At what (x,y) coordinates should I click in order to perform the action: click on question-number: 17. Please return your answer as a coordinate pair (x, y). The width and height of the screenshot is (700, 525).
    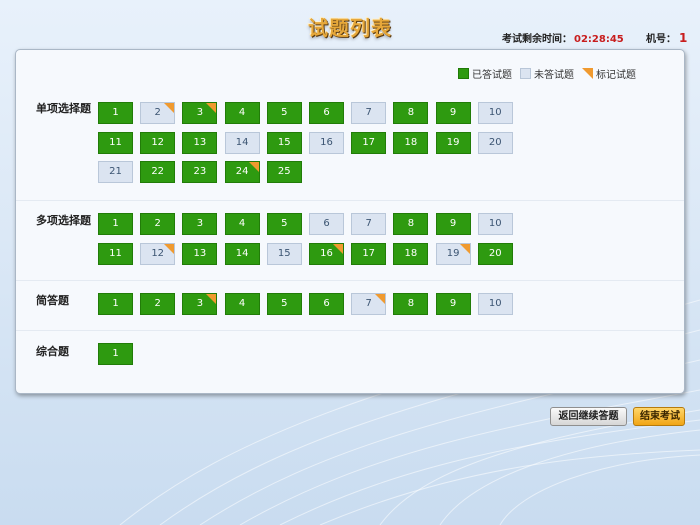
    Looking at the image, I should click on (369, 142).